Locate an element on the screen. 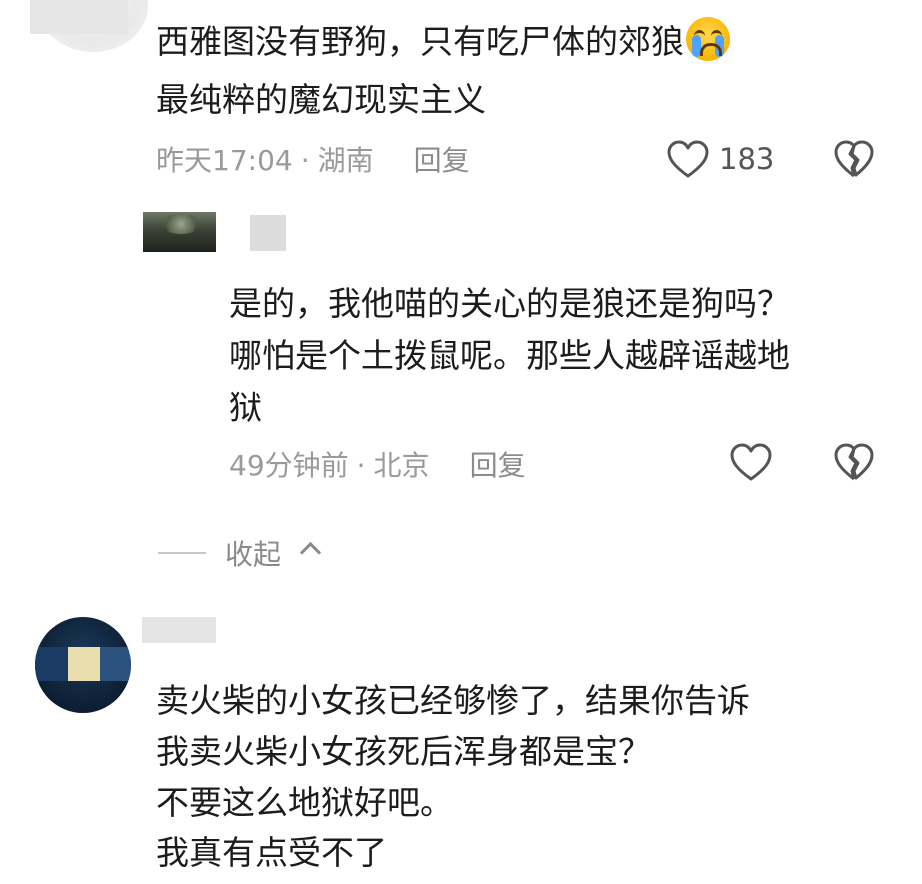 Image resolution: width=922 pixels, height=884 pixels. reply-line: 是的，我他喵的关心的是狼还是狗吗？ is located at coordinates (509, 303).